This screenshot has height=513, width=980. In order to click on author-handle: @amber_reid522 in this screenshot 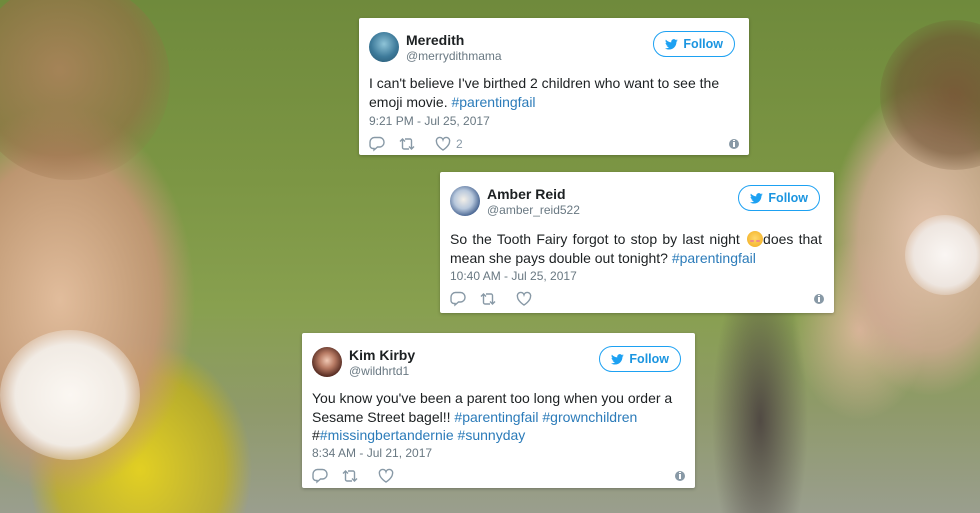, I will do `click(533, 210)`.